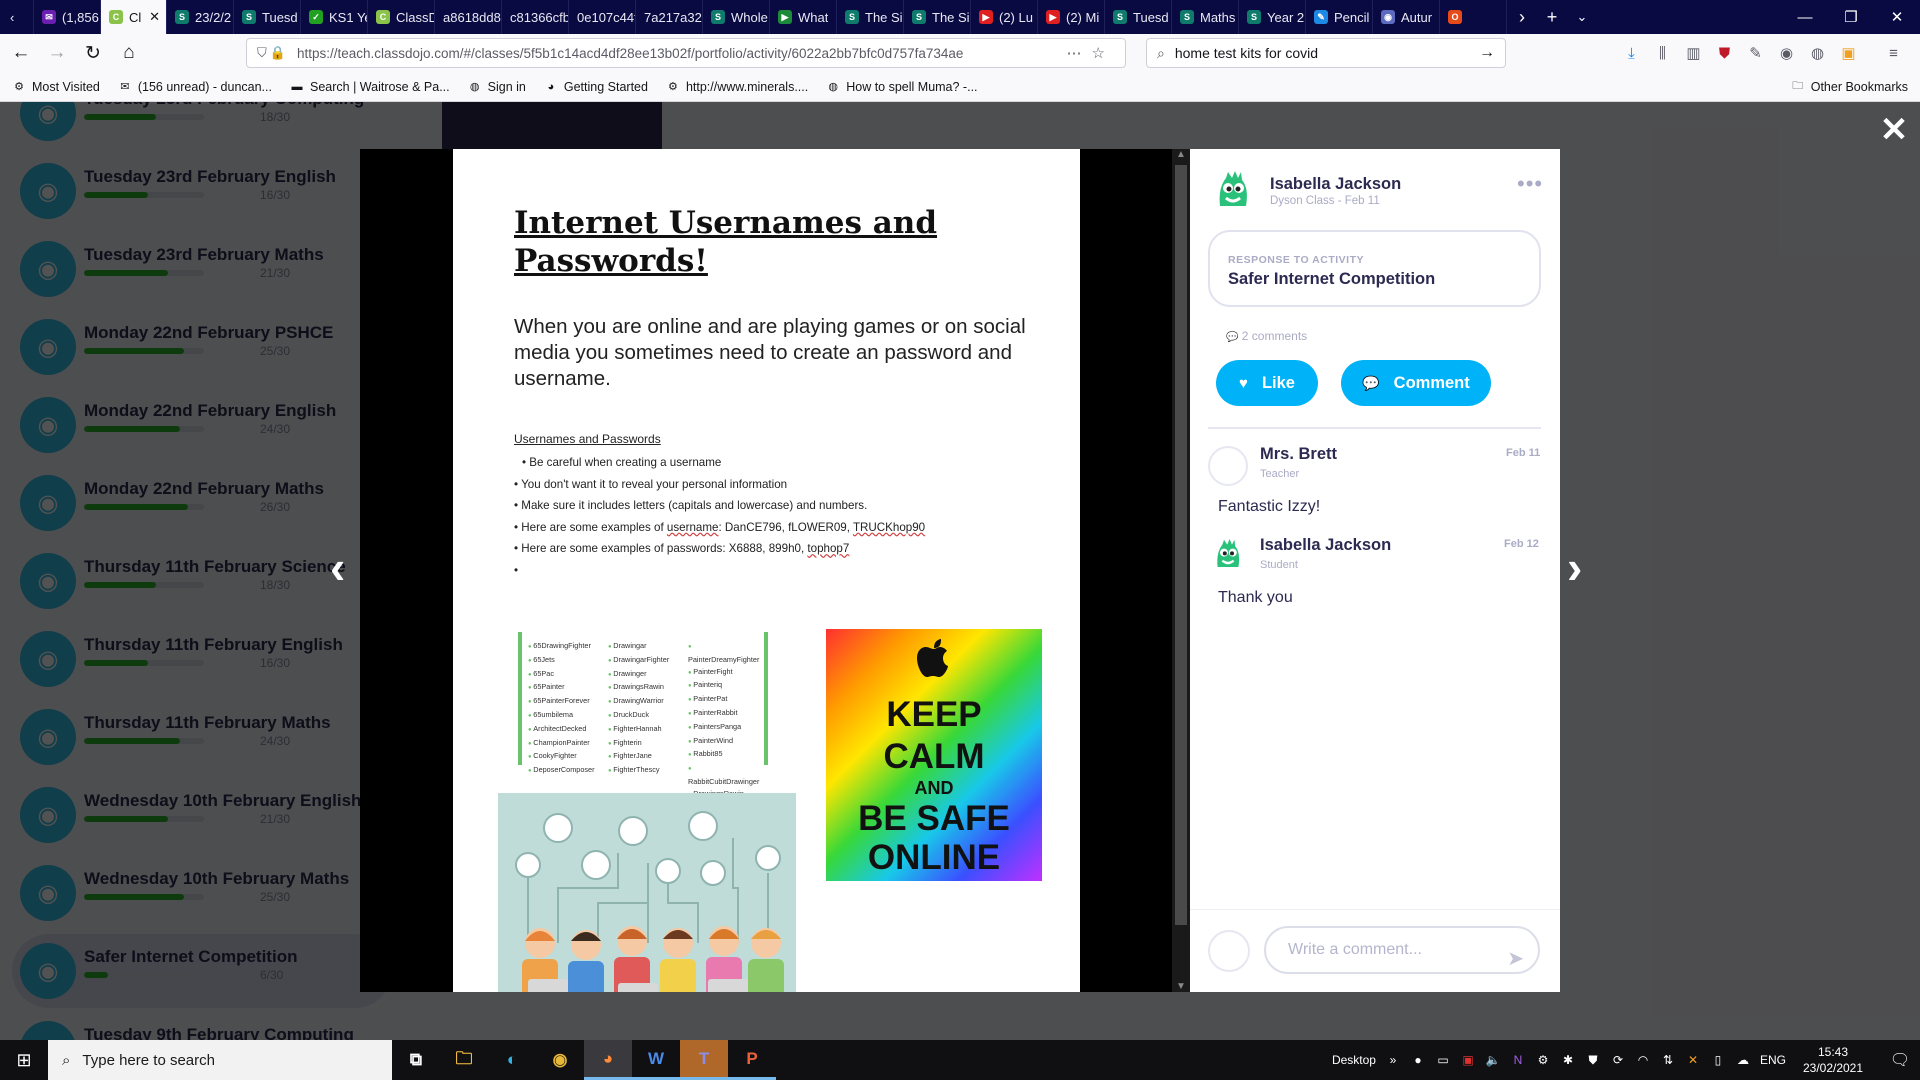 The height and width of the screenshot is (1080, 1920). I want to click on teams-icon: T, so click(704, 1060).